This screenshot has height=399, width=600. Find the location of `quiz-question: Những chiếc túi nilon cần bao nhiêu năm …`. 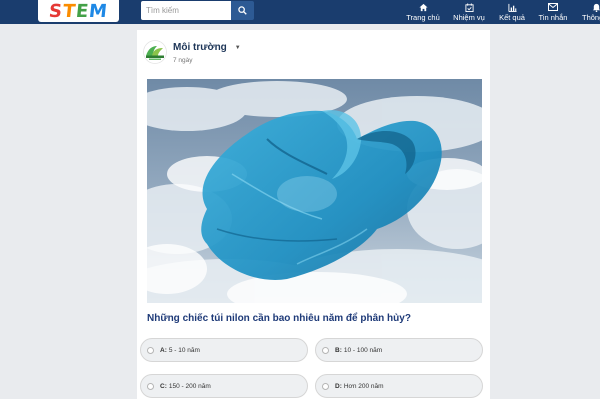

quiz-question: Những chiếc túi nilon cần bao nhiêu năm … is located at coordinates (279, 318).